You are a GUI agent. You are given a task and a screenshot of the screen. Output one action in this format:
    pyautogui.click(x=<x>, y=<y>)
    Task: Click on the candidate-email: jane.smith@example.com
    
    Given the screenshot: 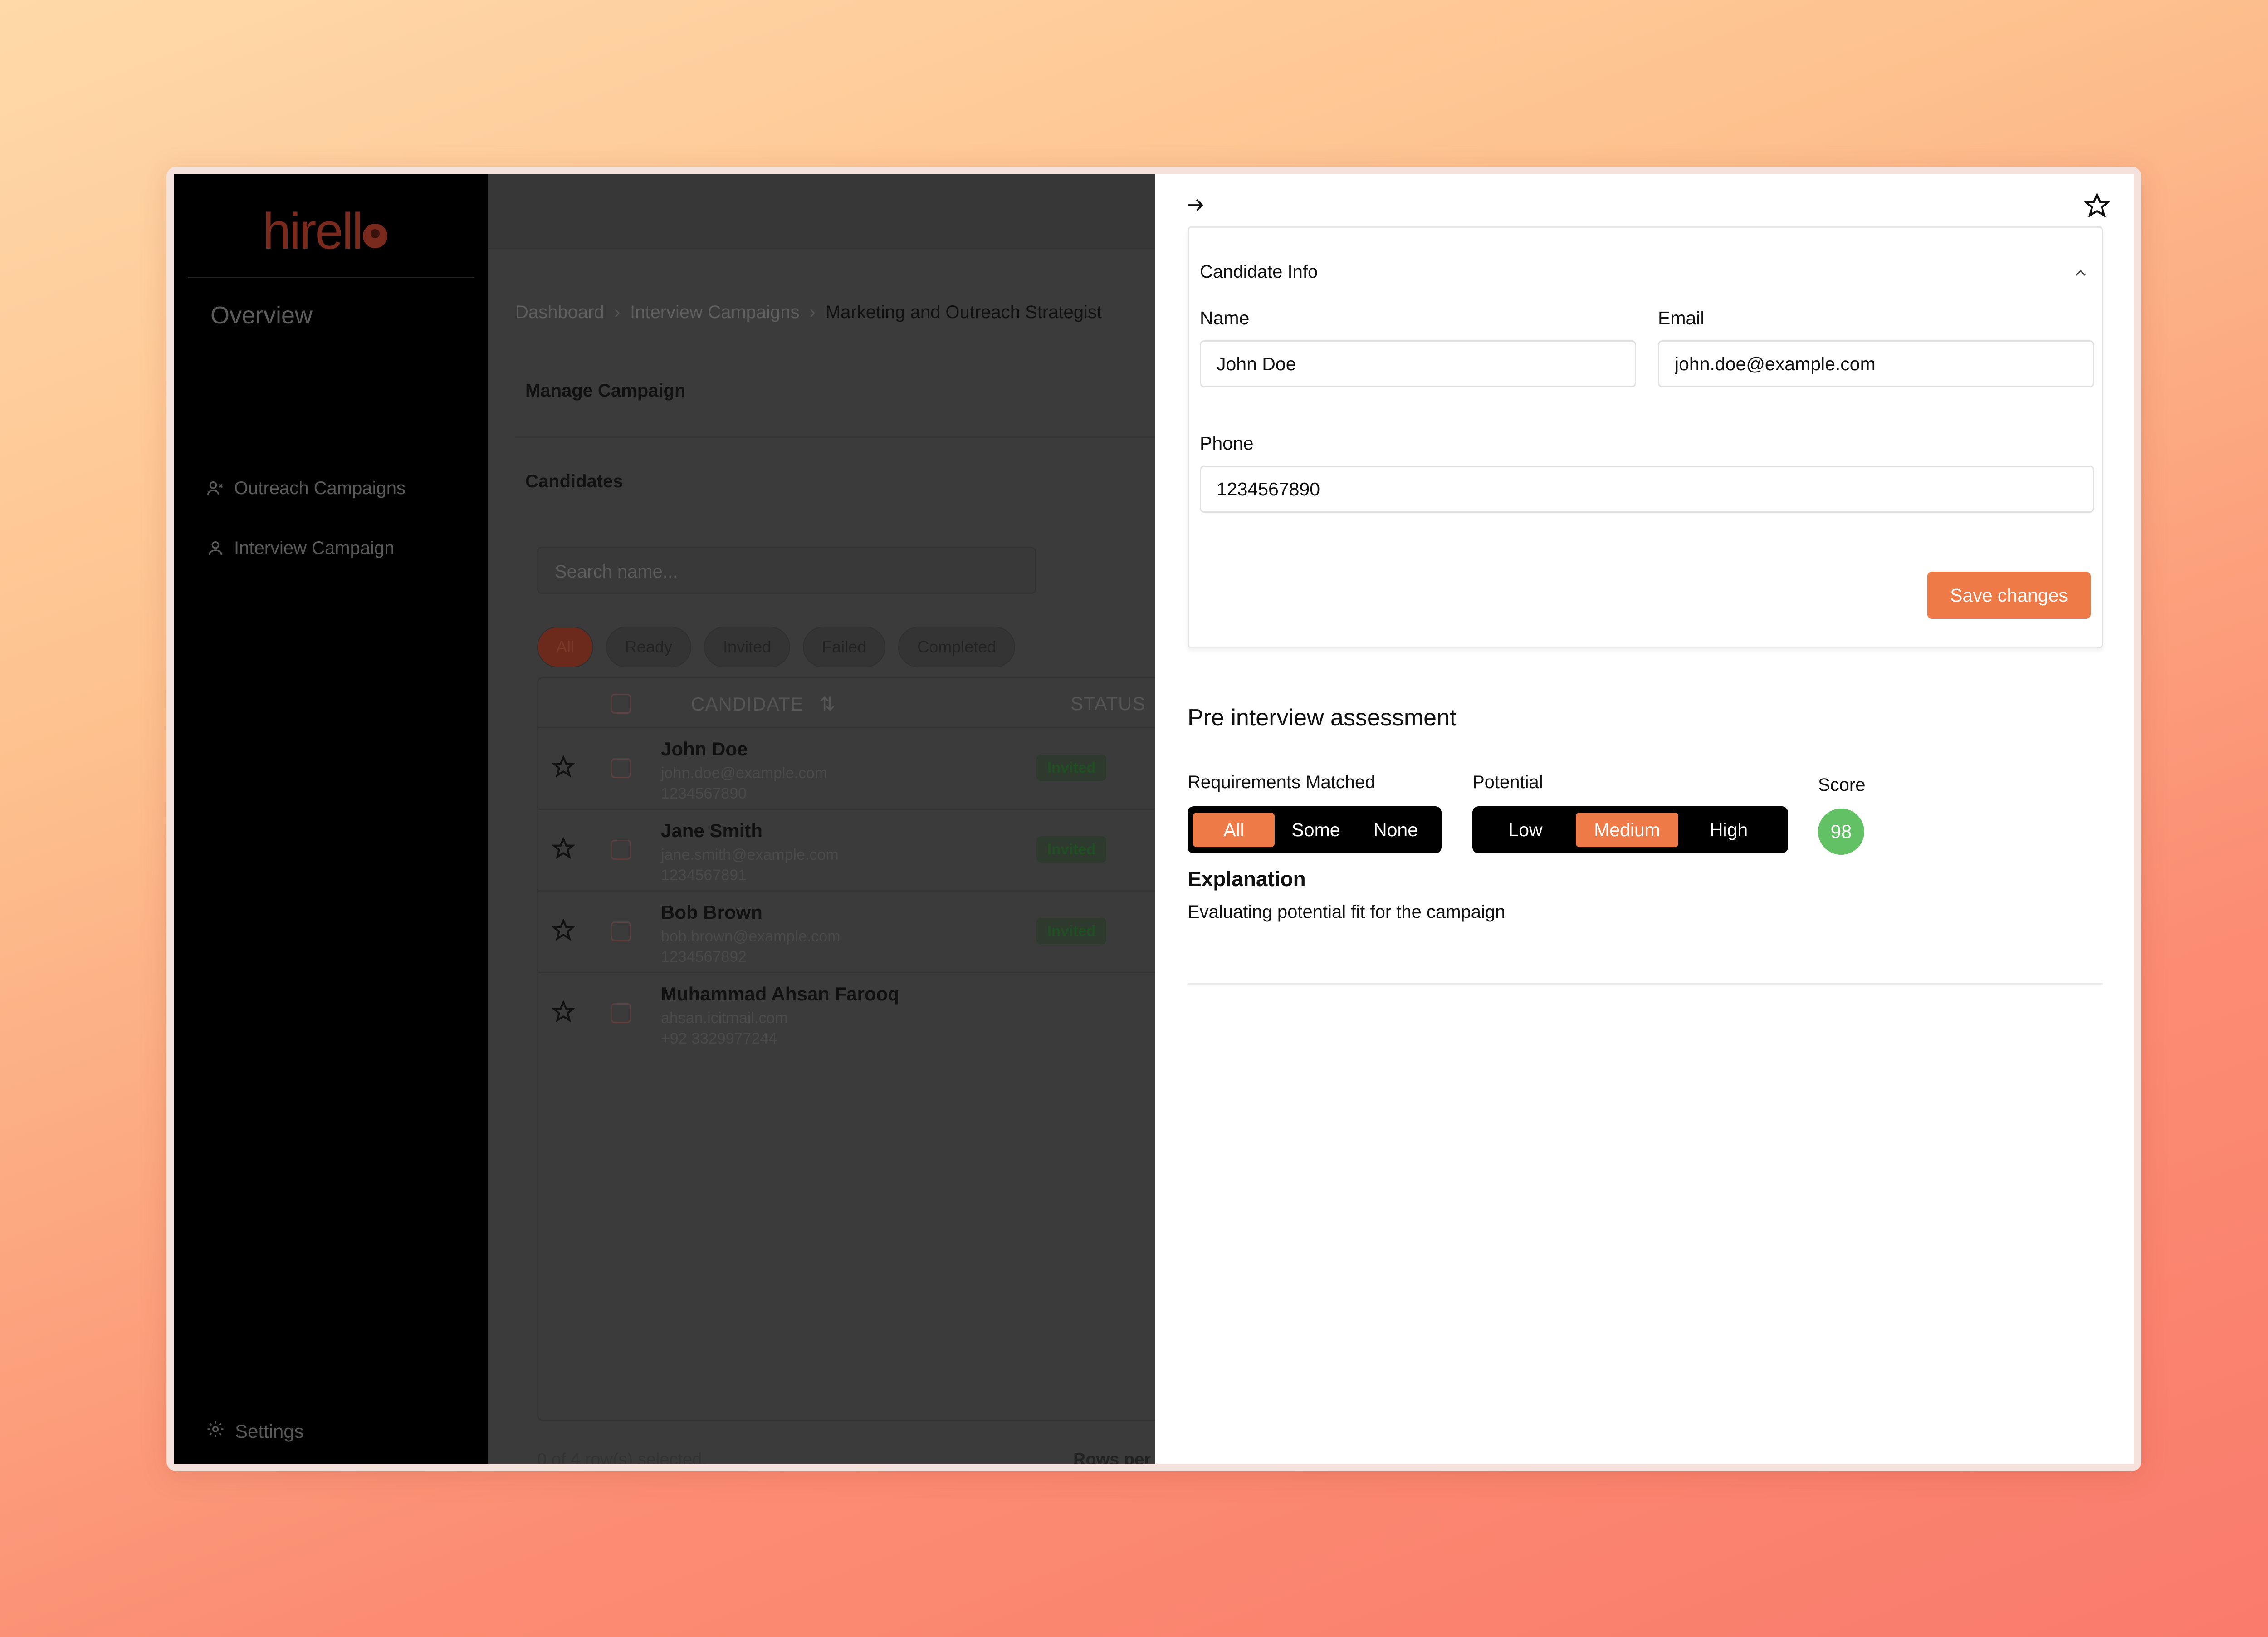 What is the action you would take?
    pyautogui.click(x=750, y=854)
    